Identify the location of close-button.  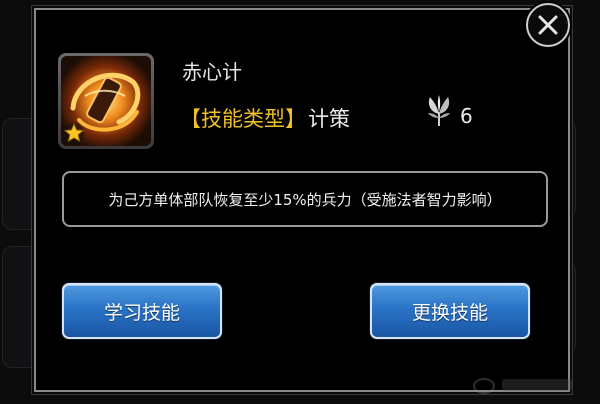
(548, 25).